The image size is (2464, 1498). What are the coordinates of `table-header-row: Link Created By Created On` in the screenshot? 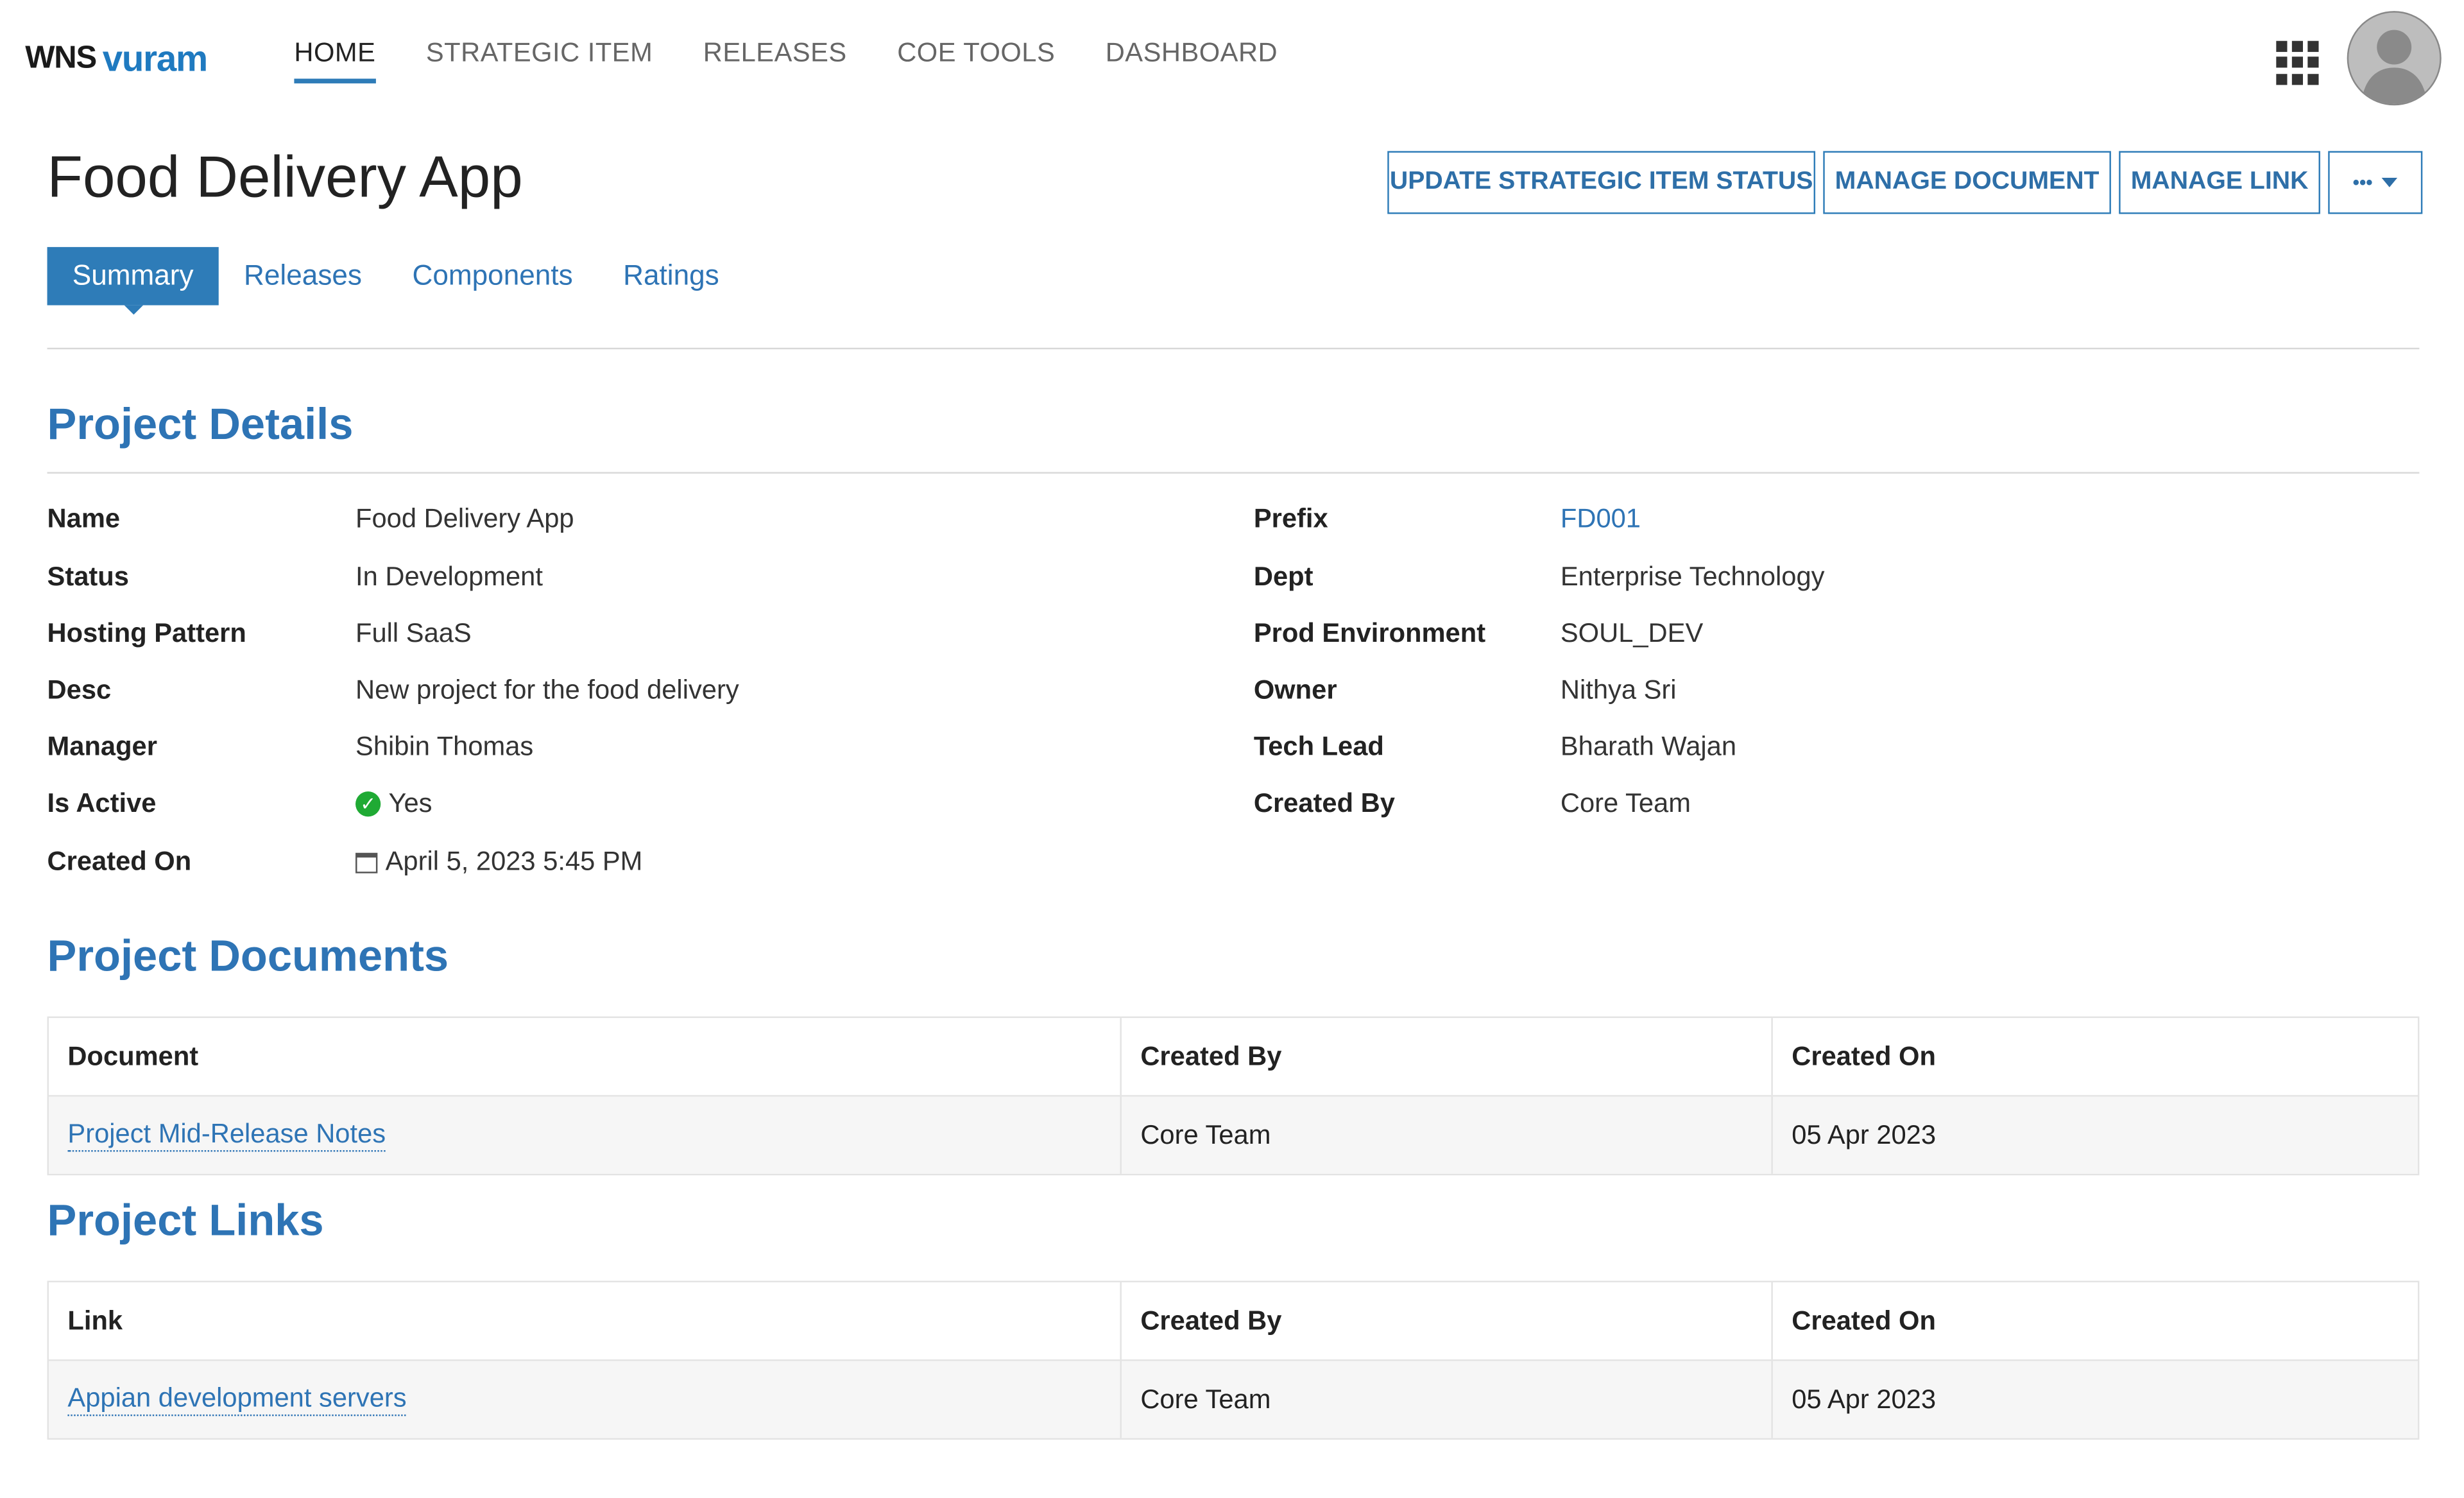 It's located at (1233, 1321).